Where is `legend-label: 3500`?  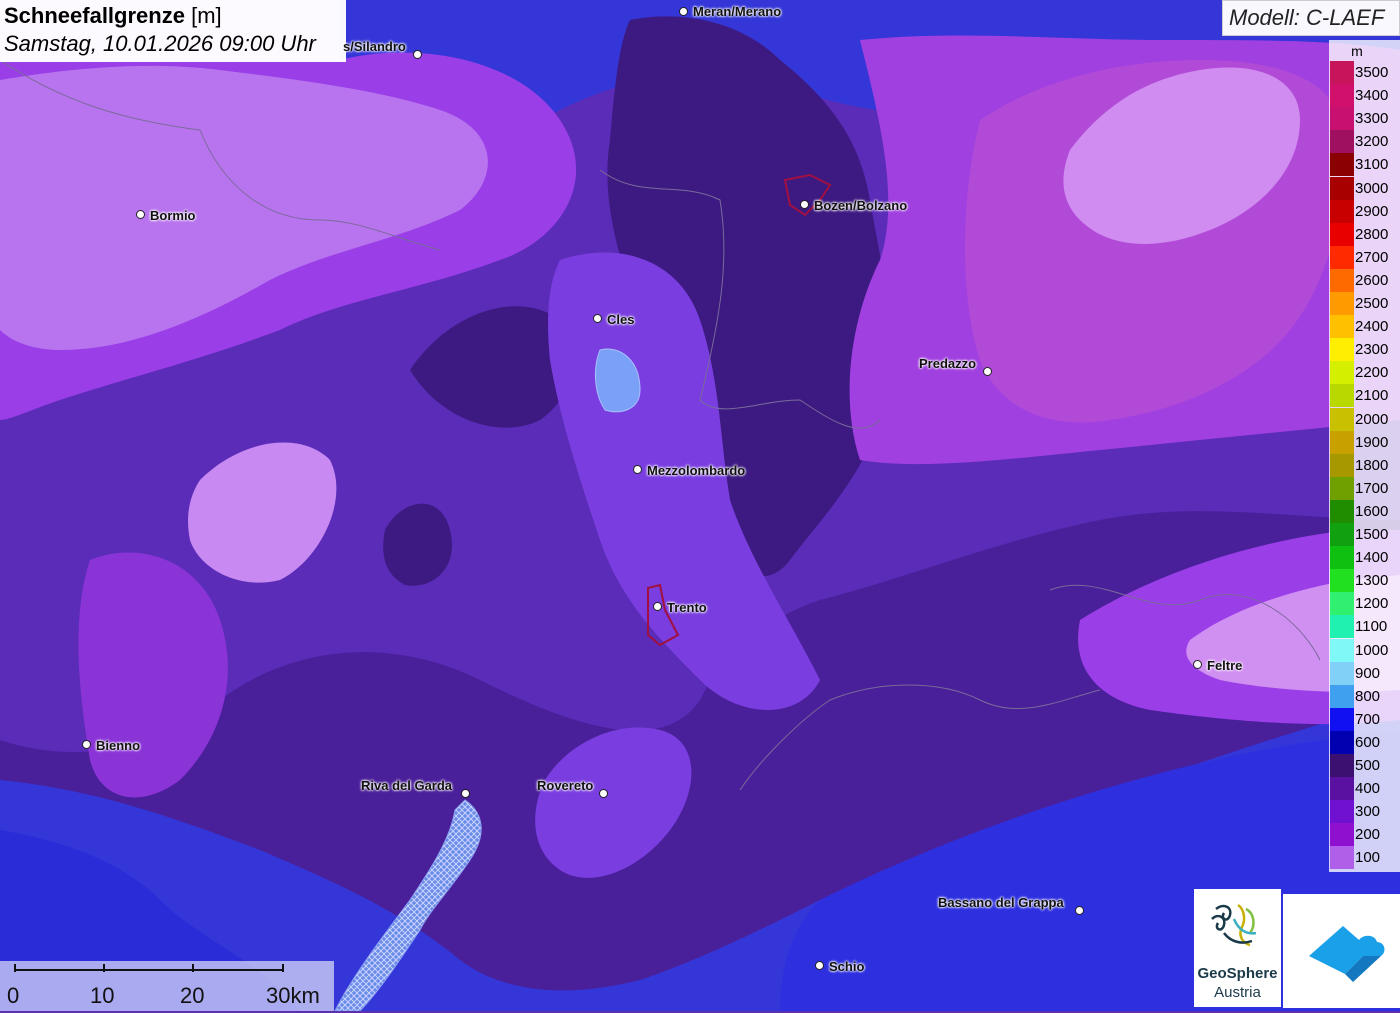
legend-label: 3500 is located at coordinates (1372, 72).